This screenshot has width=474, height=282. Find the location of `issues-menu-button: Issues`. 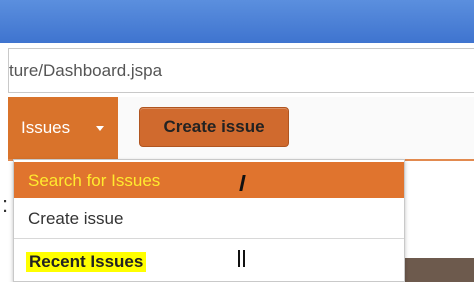

issues-menu-button: Issues is located at coordinates (63, 128).